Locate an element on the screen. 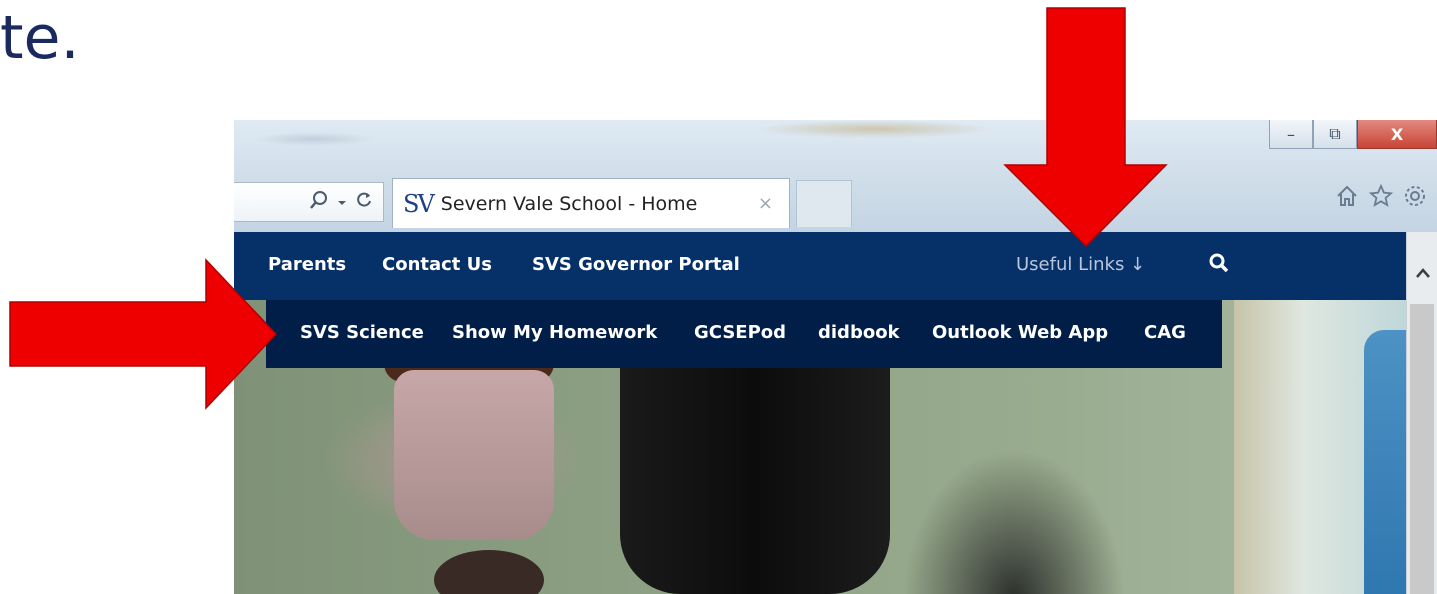 This screenshot has width=1437, height=594. nav-item-parents: Parents is located at coordinates (307, 264).